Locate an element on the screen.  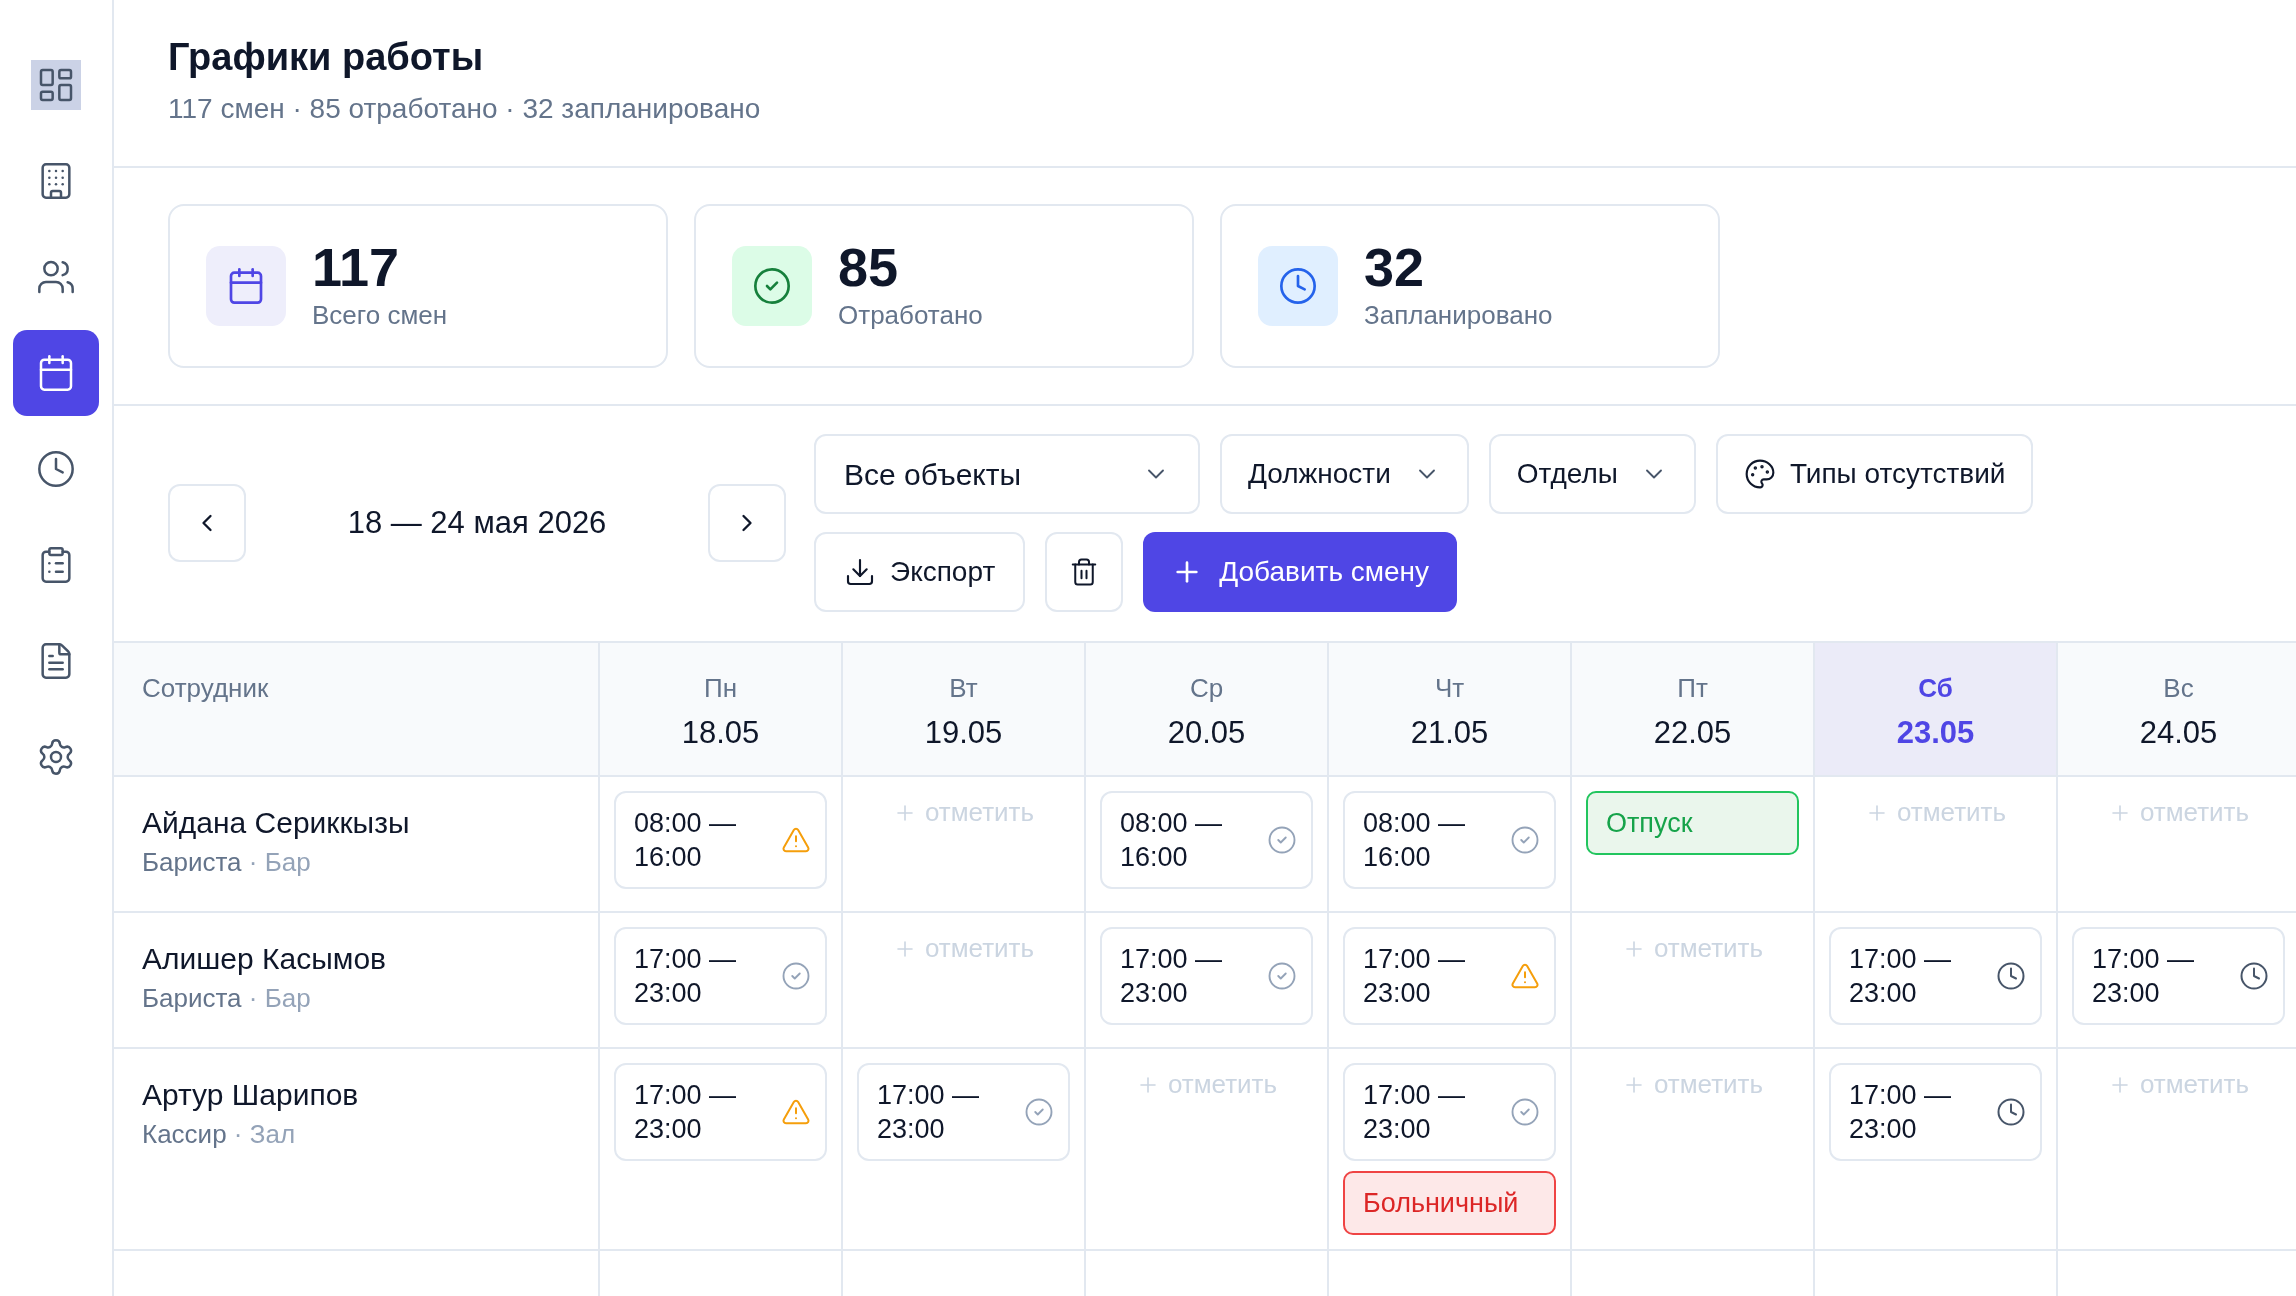
weekday-label: Вс is located at coordinates (2178, 688).